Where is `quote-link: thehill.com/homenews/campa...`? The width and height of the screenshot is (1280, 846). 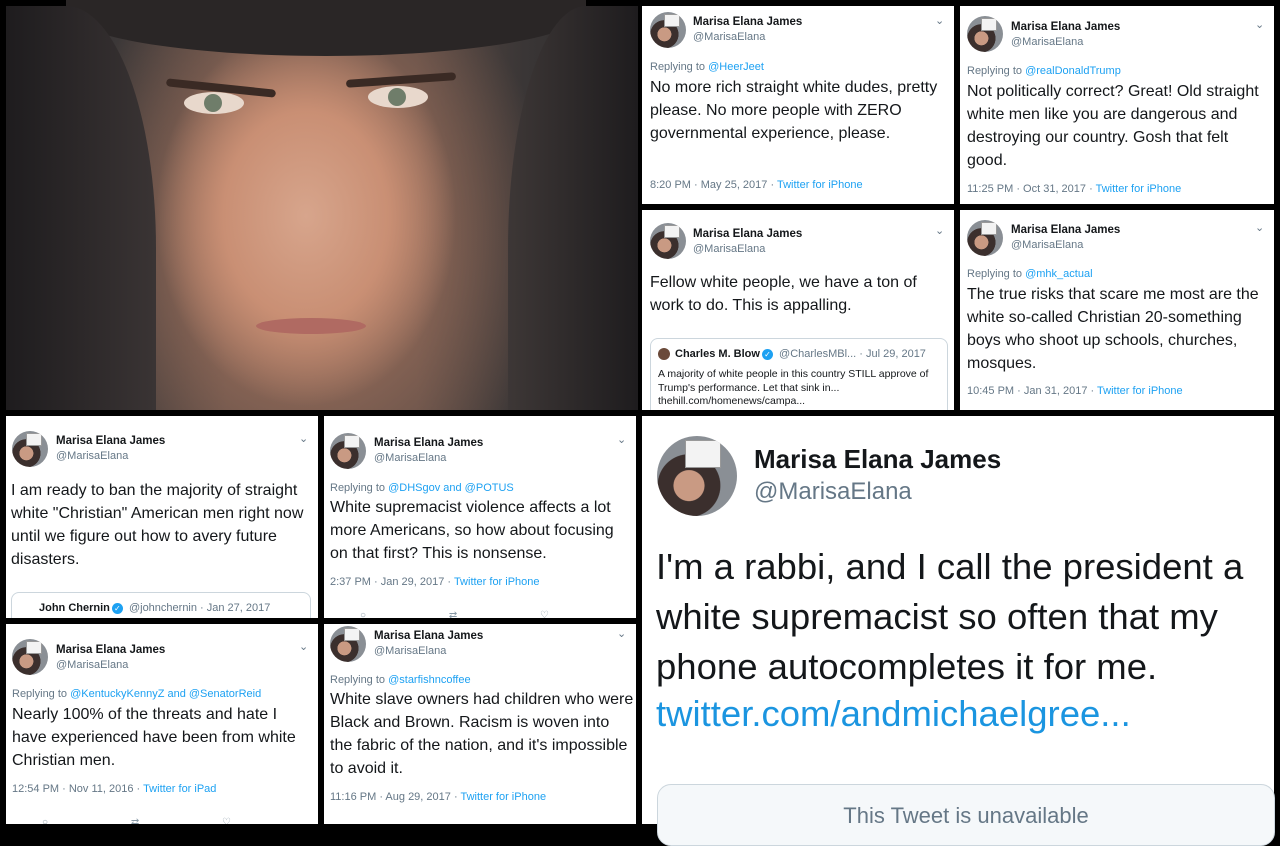
quote-link: thehill.com/homenews/campa... is located at coordinates (731, 401).